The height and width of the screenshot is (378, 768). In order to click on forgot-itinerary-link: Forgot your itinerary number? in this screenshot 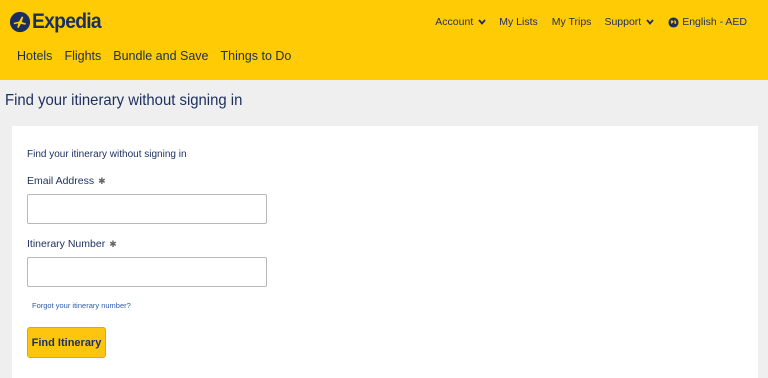, I will do `click(81, 305)`.